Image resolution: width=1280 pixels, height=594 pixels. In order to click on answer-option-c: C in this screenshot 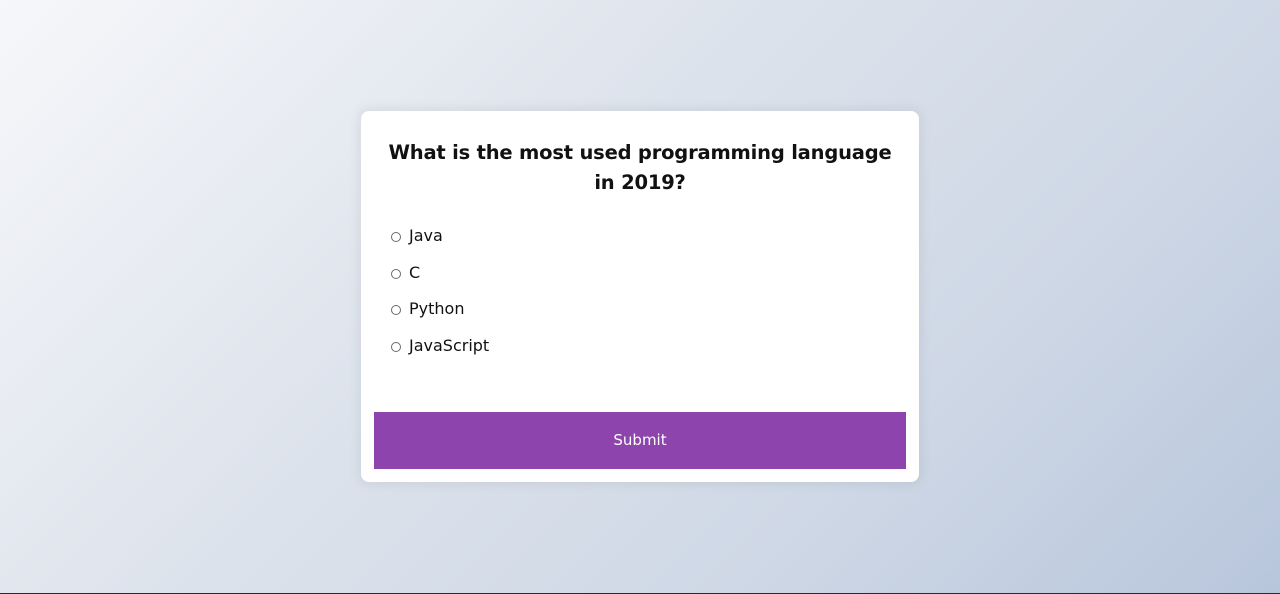, I will do `click(440, 278)`.